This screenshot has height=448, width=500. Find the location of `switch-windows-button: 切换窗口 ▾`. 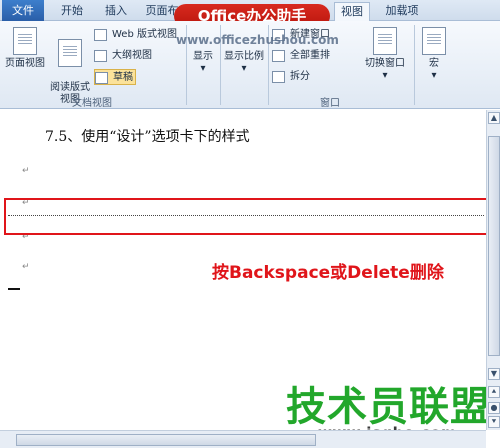

switch-windows-button: 切换窗口 ▾ is located at coordinates (385, 54).